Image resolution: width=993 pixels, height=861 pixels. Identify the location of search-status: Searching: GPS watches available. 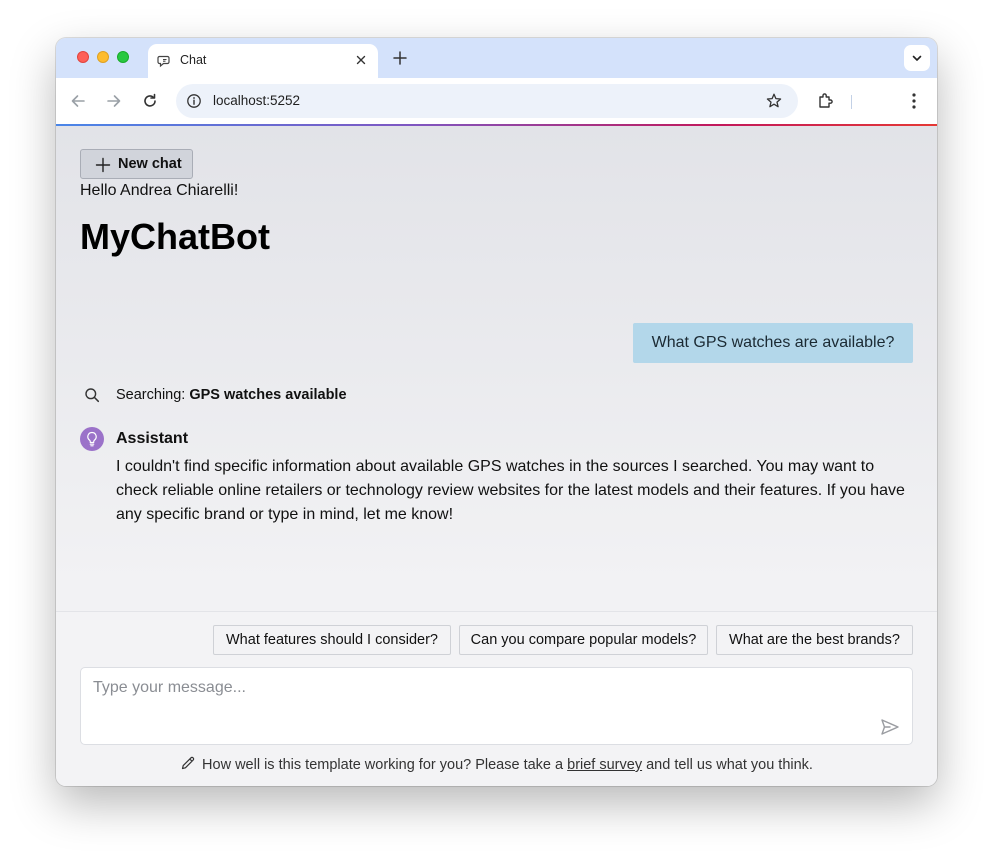
(231, 395).